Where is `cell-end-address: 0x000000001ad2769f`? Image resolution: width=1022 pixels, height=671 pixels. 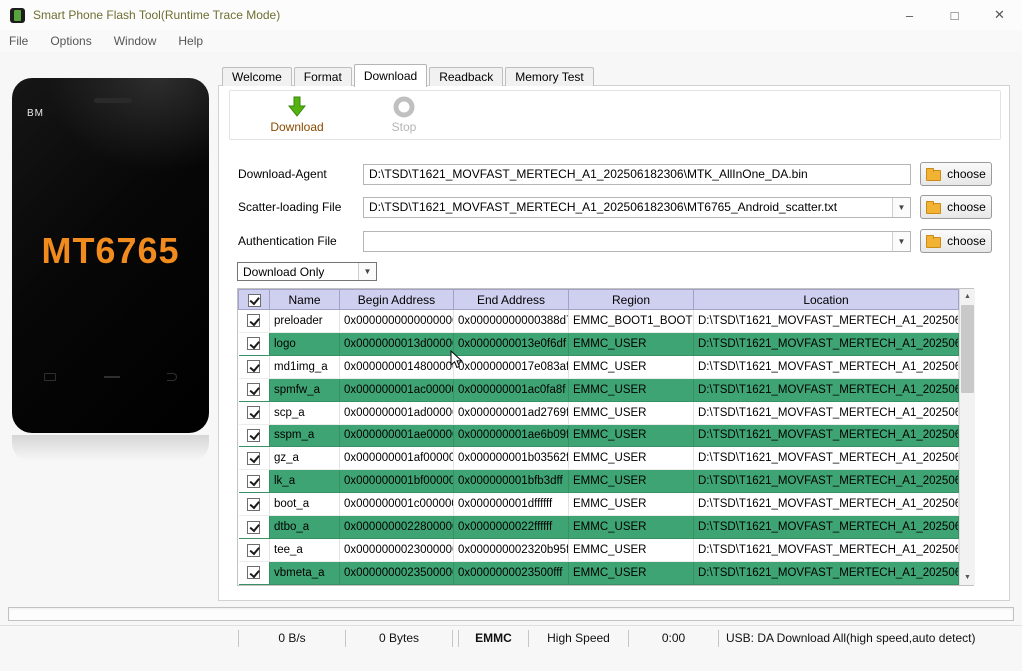 cell-end-address: 0x000000001ad2769f is located at coordinates (511, 413).